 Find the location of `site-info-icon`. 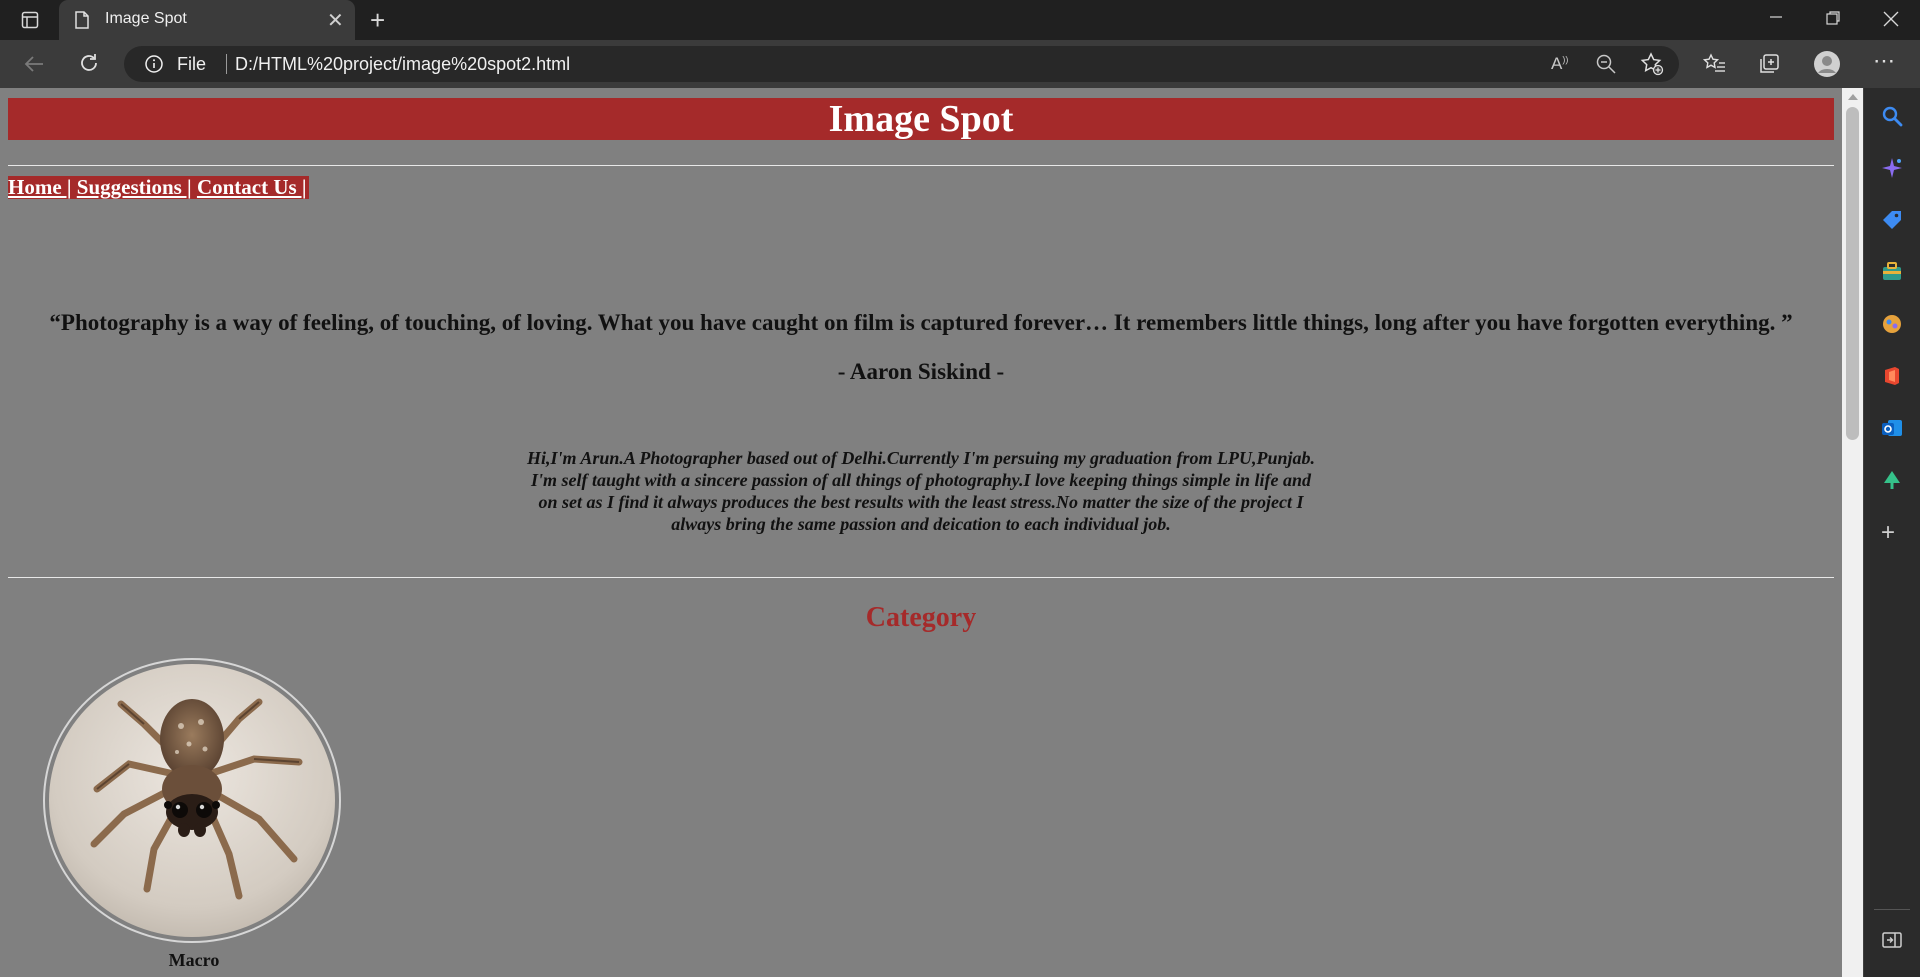

site-info-icon is located at coordinates (154, 66).